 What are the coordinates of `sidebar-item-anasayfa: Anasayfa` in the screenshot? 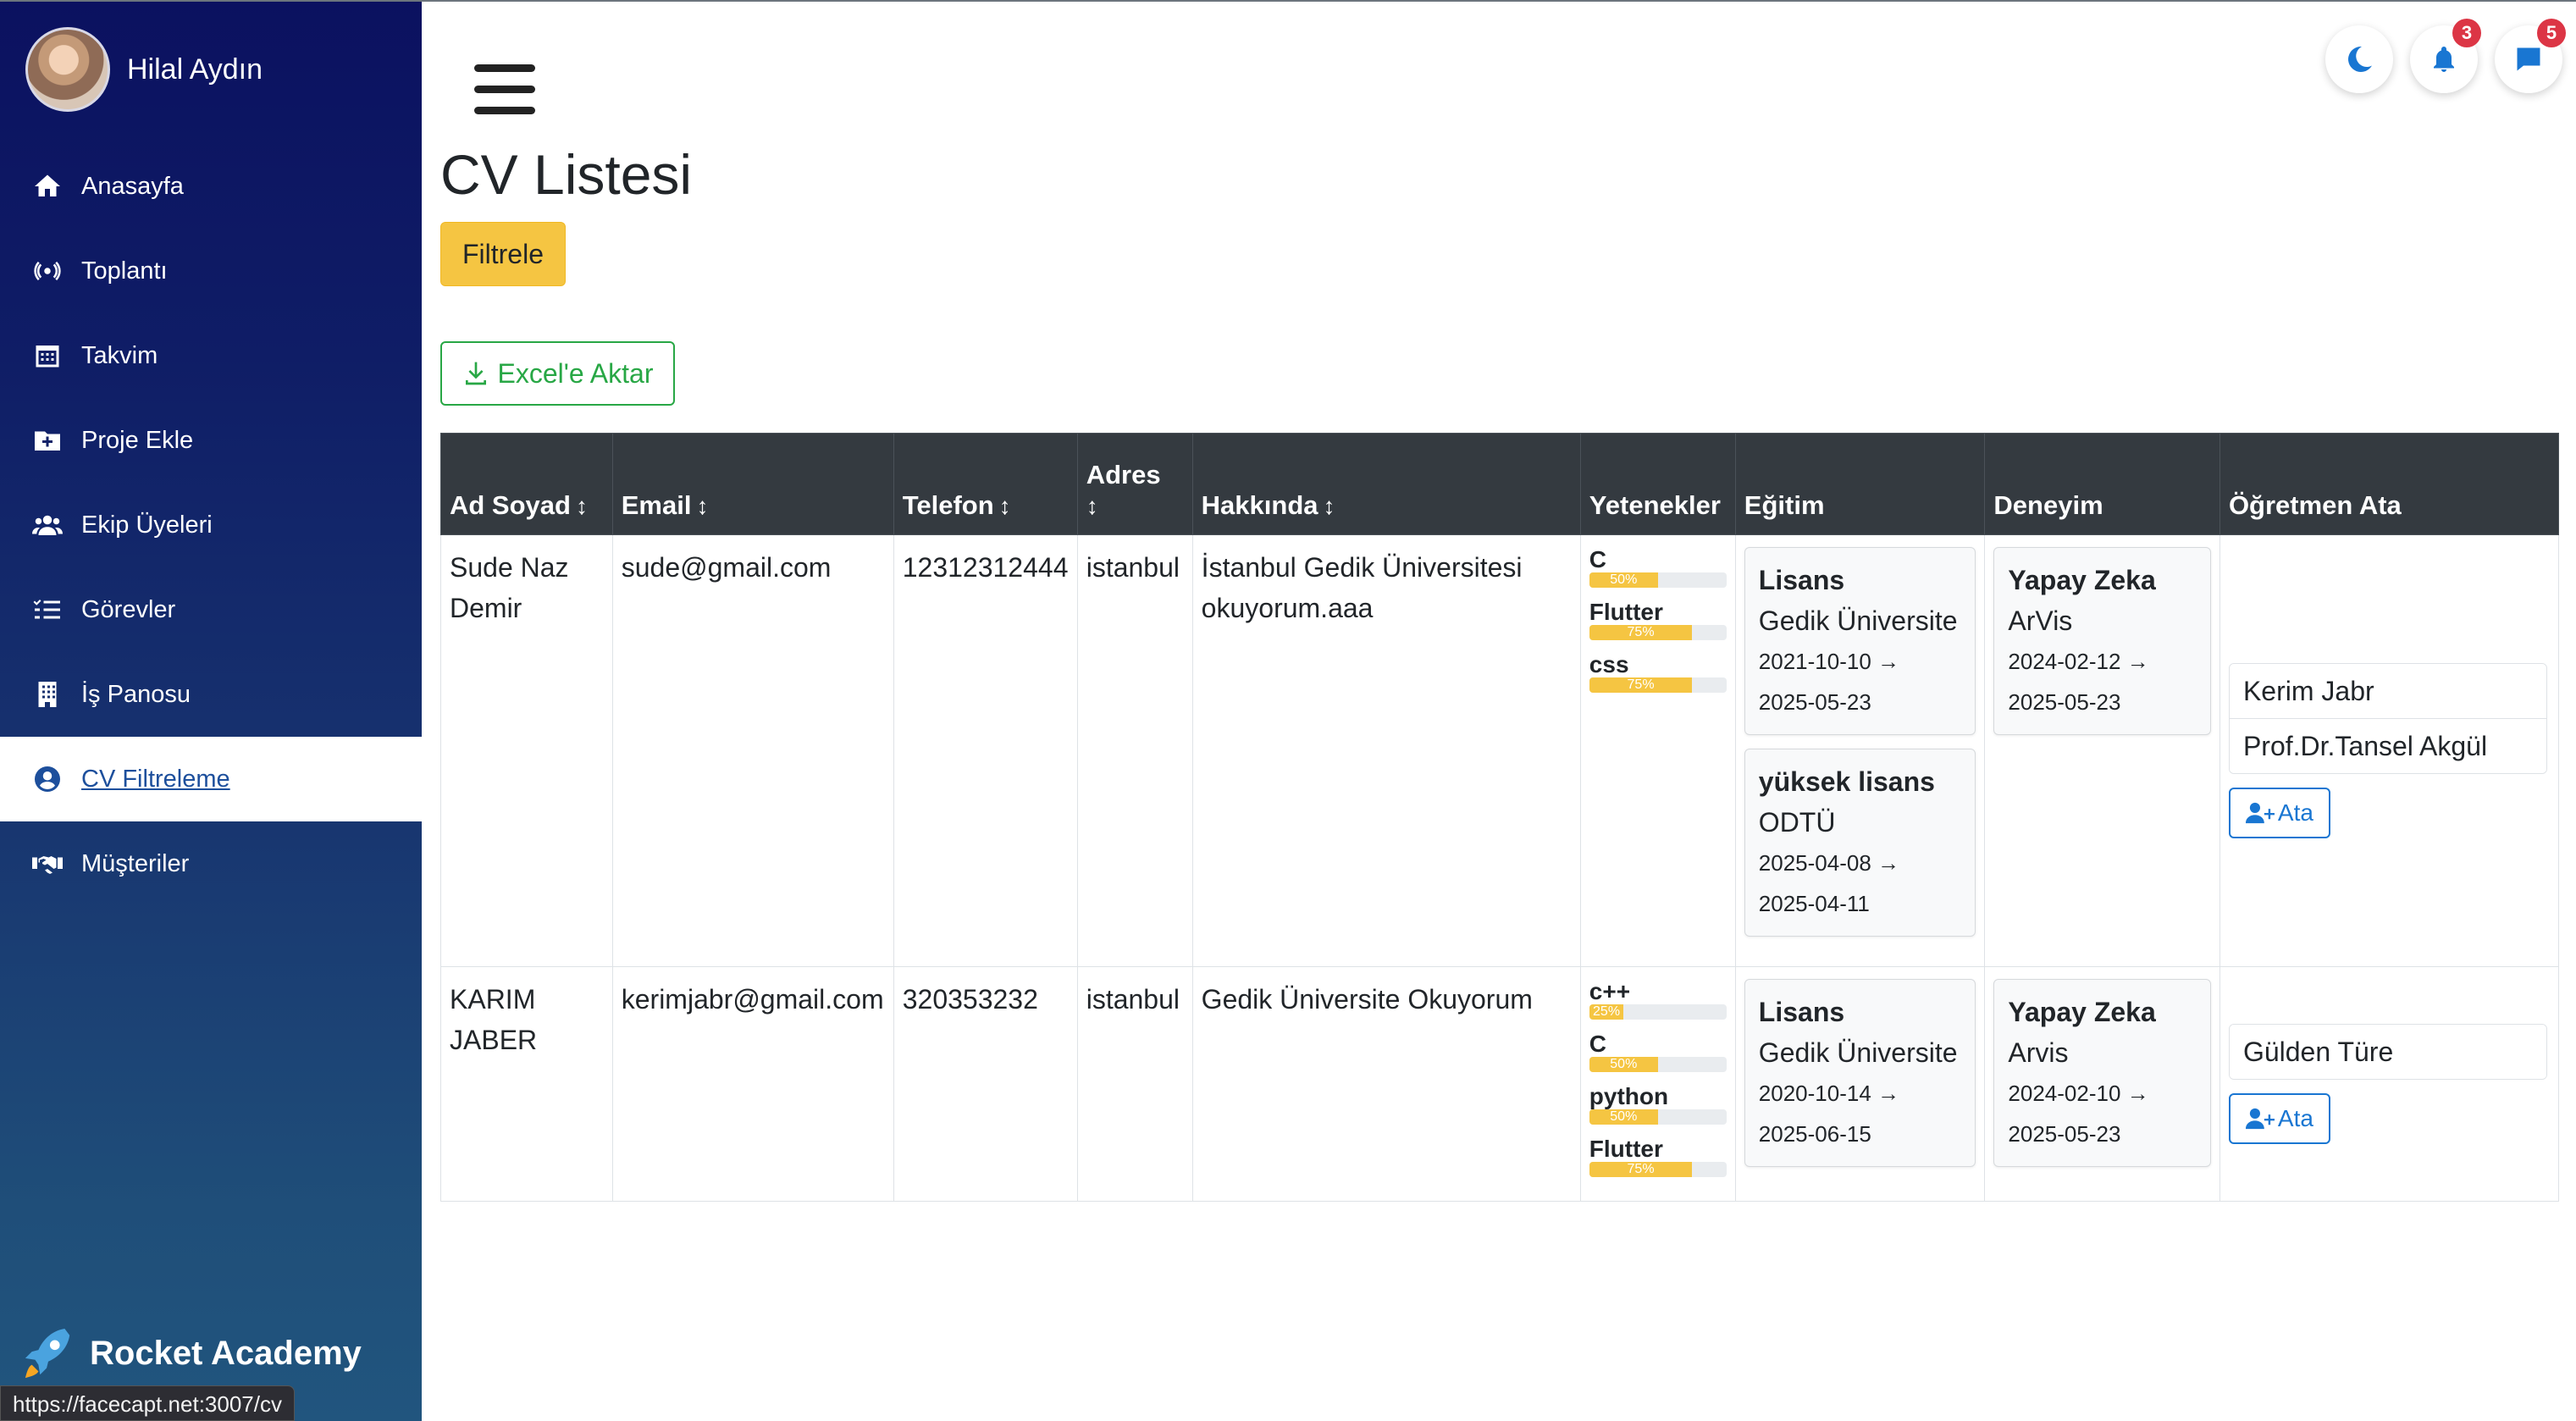 It's located at (211, 186).